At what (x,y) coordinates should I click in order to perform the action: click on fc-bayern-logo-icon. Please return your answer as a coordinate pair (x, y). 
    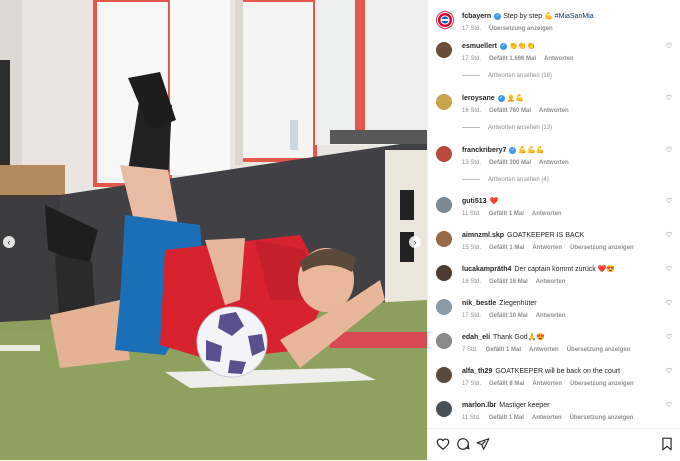
    Looking at the image, I should click on (445, 20).